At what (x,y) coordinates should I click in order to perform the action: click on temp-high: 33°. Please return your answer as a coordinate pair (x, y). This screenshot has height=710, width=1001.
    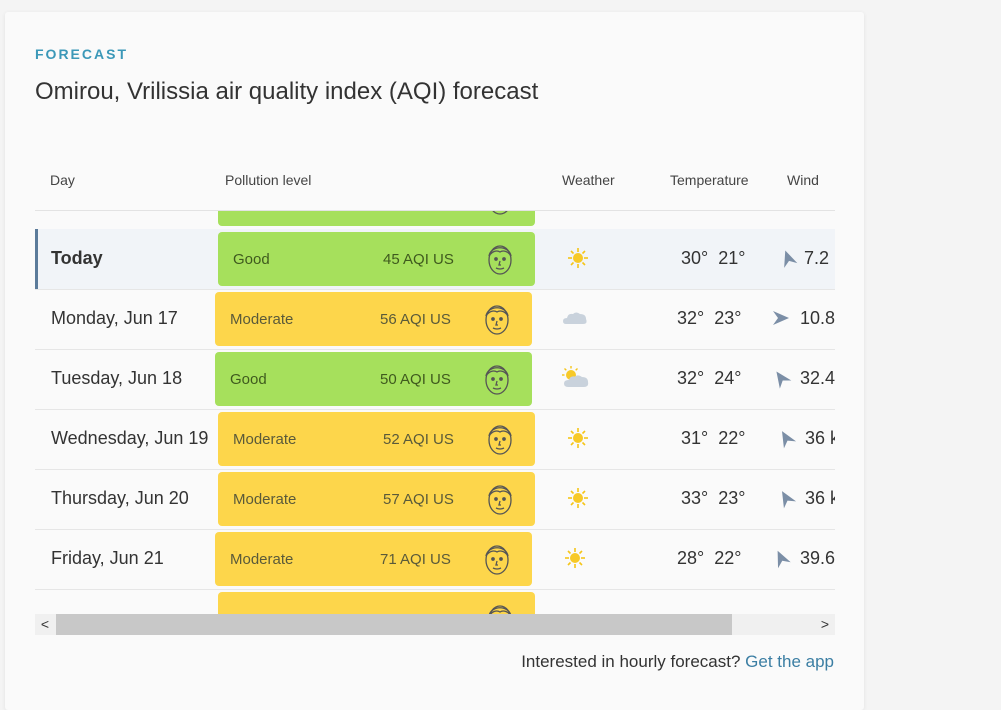
    Looking at the image, I should click on (695, 498).